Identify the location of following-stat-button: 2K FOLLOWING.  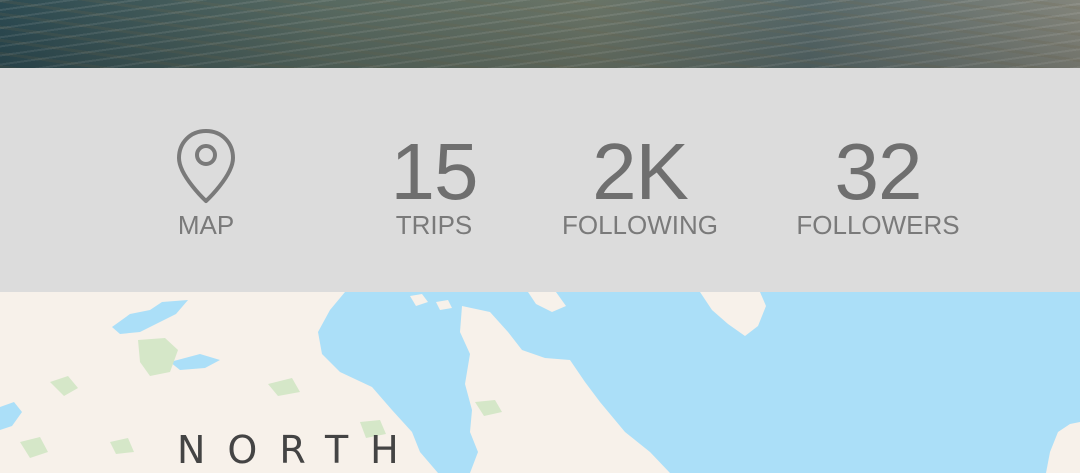
(640, 180).